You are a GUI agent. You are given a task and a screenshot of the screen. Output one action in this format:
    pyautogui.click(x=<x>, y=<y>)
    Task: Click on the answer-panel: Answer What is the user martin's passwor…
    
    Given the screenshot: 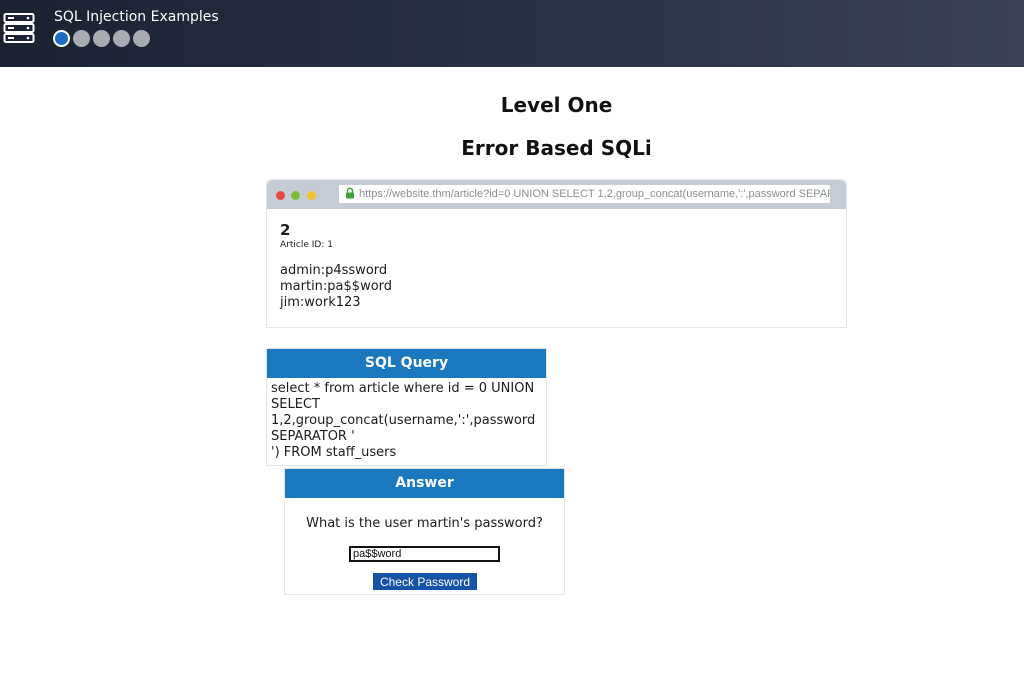 What is the action you would take?
    pyautogui.click(x=424, y=531)
    